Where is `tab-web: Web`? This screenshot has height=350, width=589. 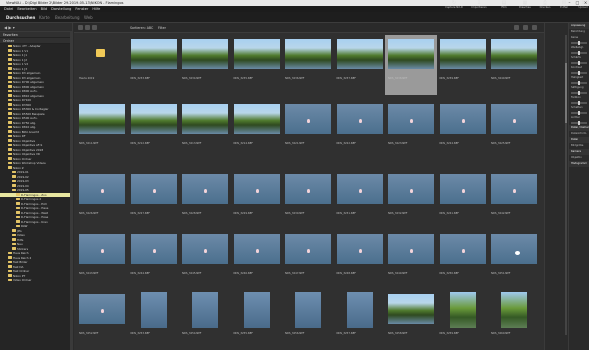
tab-web: Web is located at coordinates (88, 17).